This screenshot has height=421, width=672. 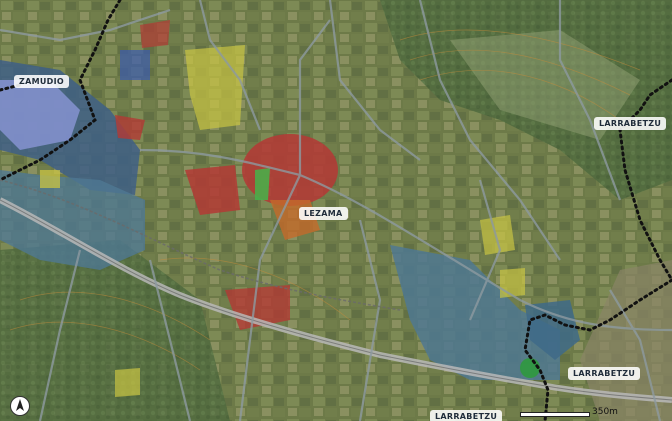 I want to click on scale-bar: 350m, so click(x=570, y=412).